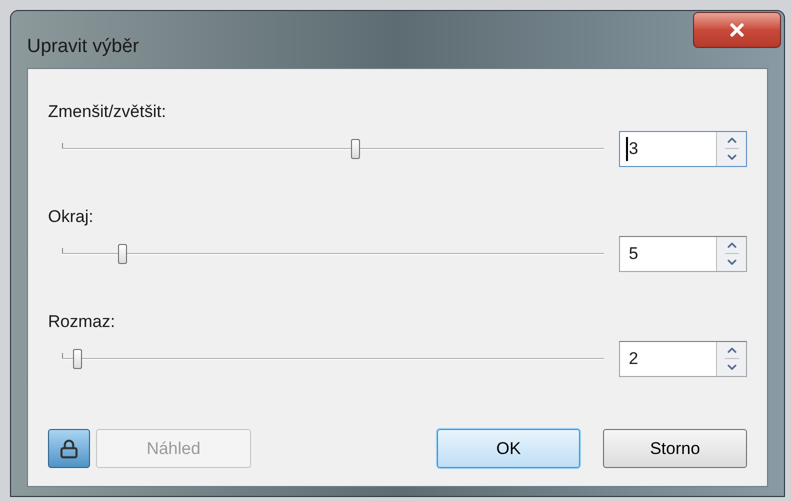 This screenshot has width=792, height=502. What do you see at coordinates (83, 47) in the screenshot?
I see `window-title: Upravit výběr` at bounding box center [83, 47].